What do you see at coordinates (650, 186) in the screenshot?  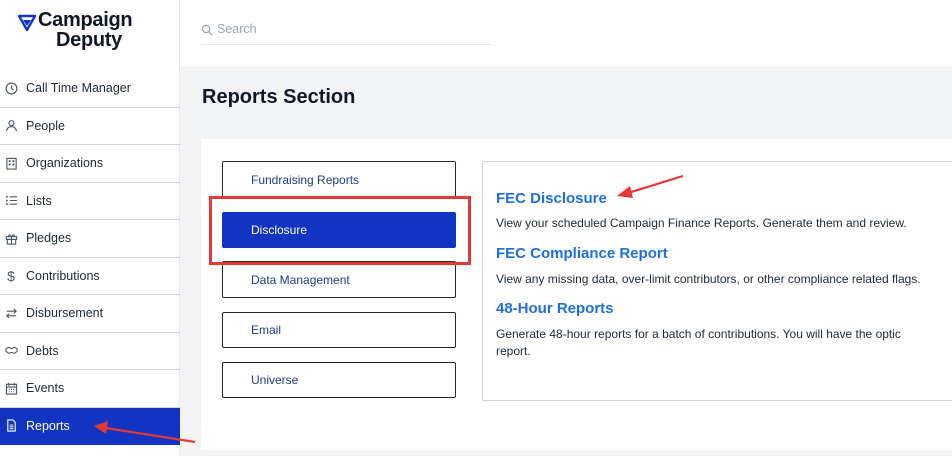 I see `arrow-to-fec-disclosure` at bounding box center [650, 186].